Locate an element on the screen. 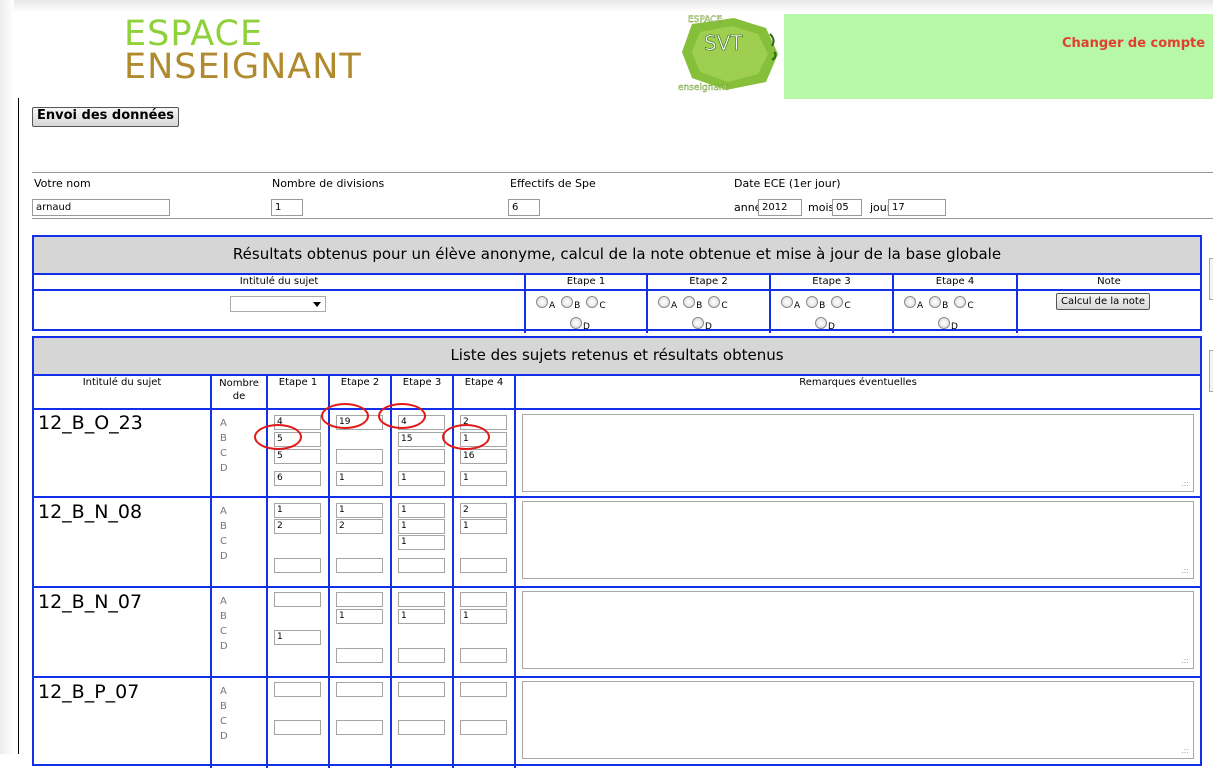  radio-step1-b is located at coordinates (567, 302).